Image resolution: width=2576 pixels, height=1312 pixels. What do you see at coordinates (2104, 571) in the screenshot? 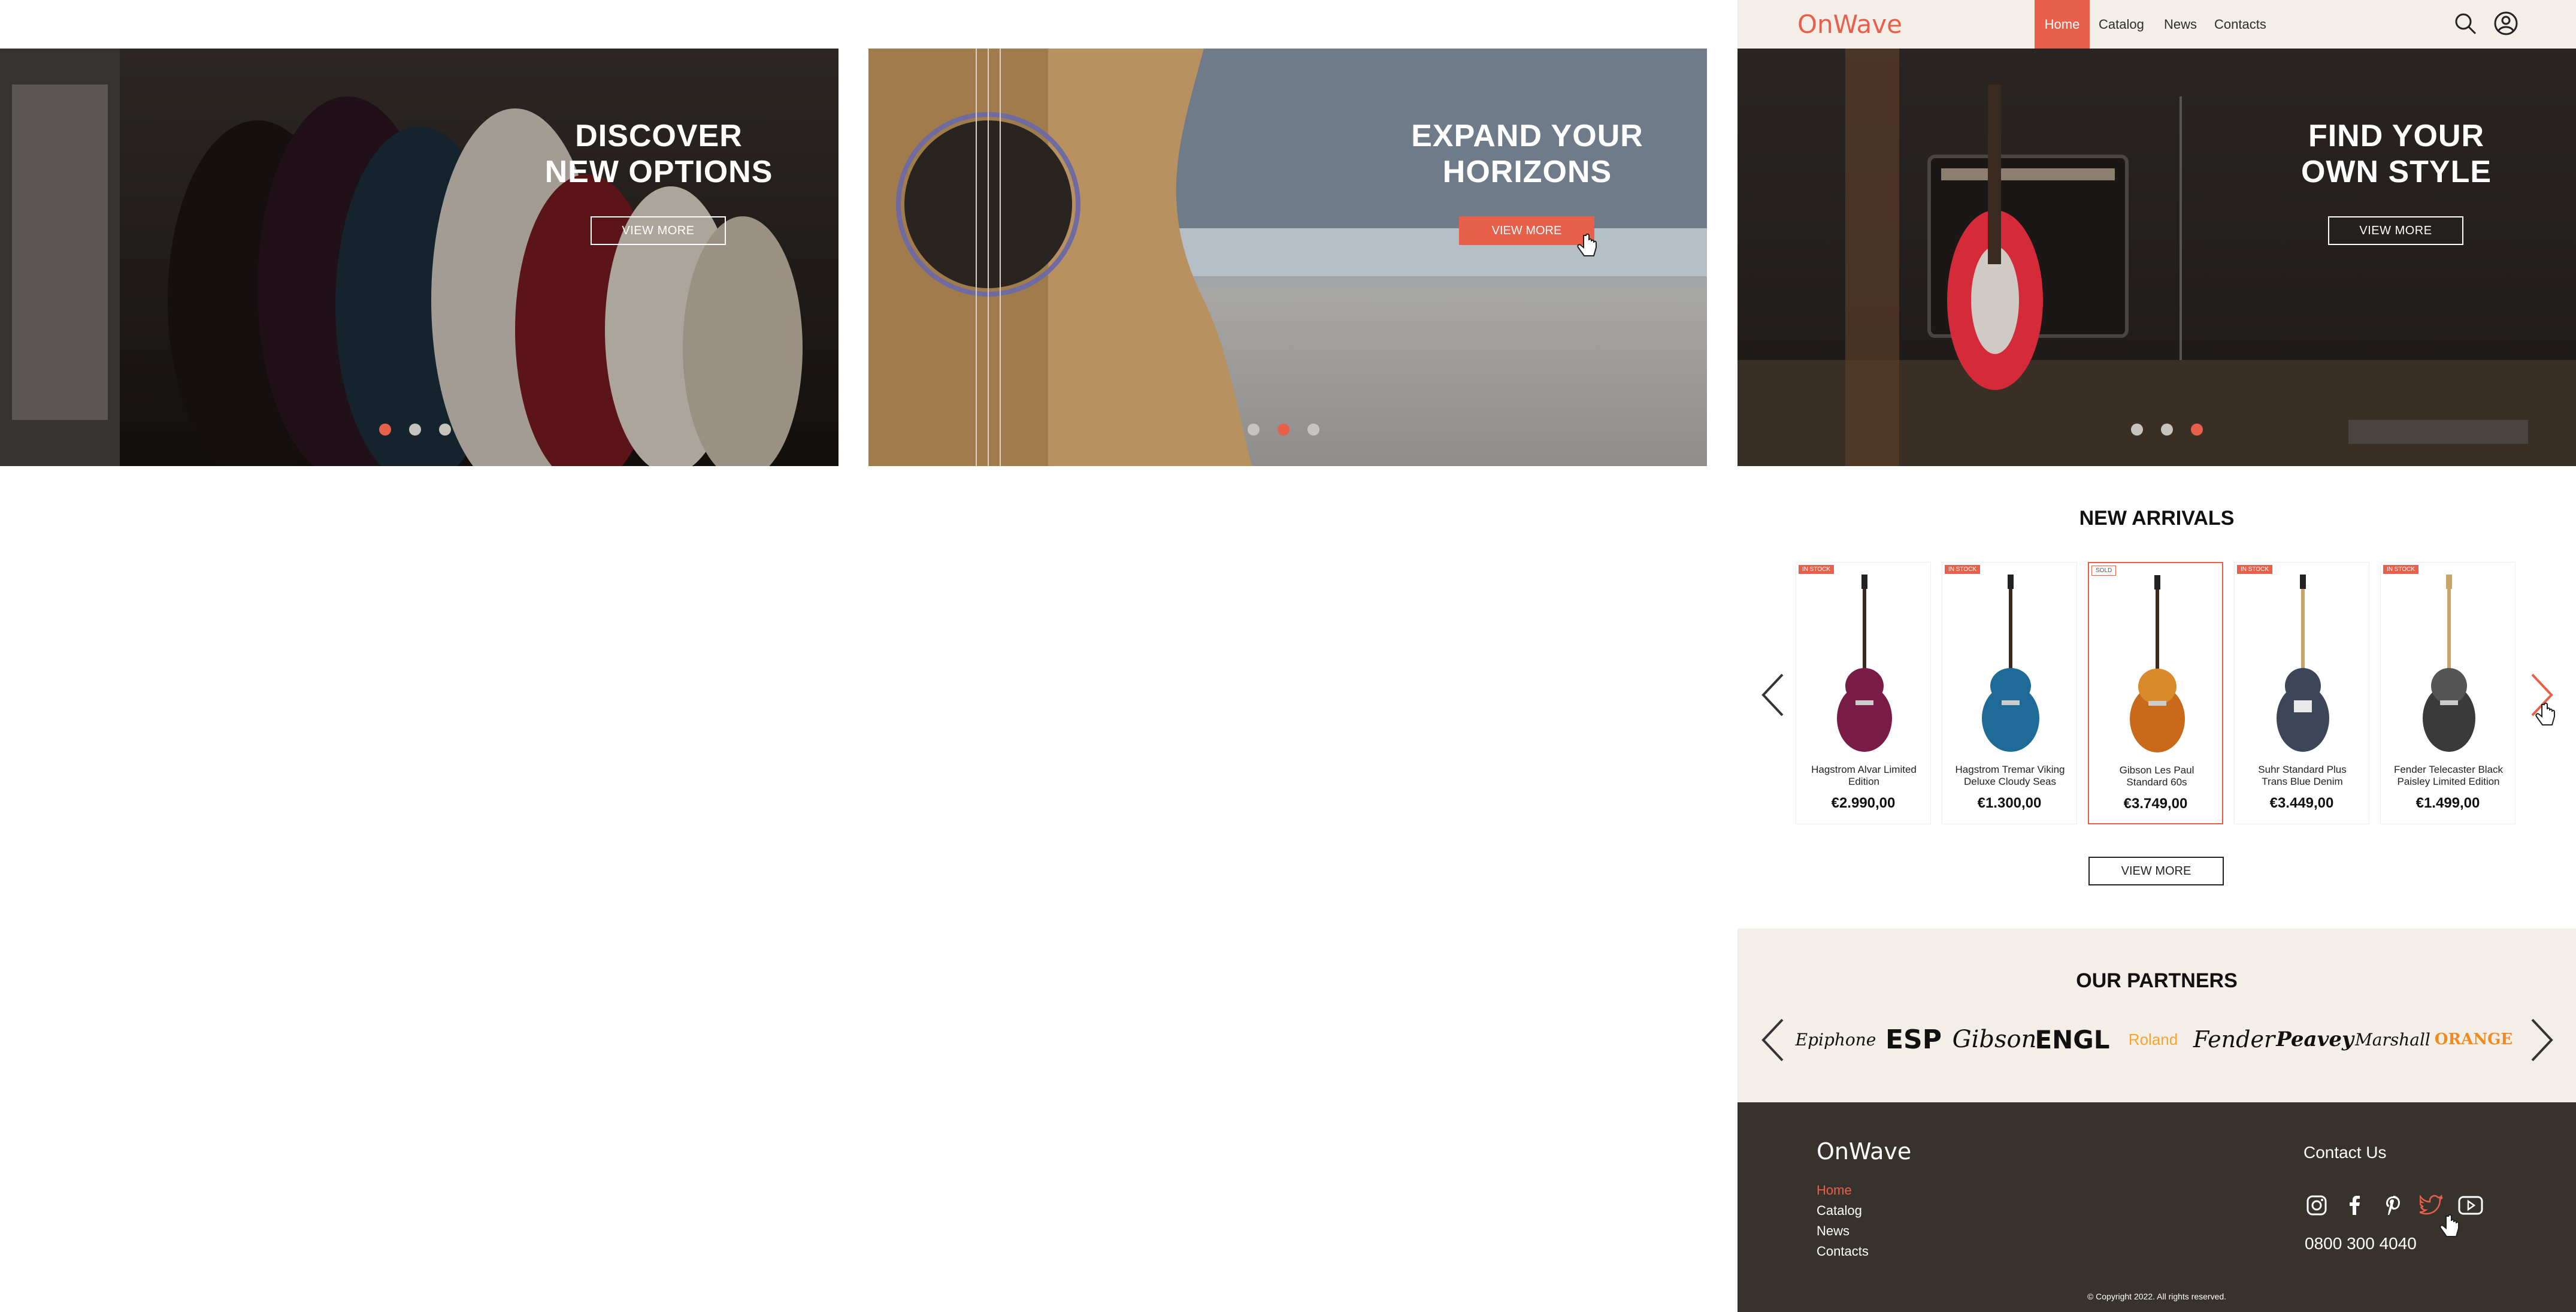
I see `stock-badge: SOLD` at bounding box center [2104, 571].